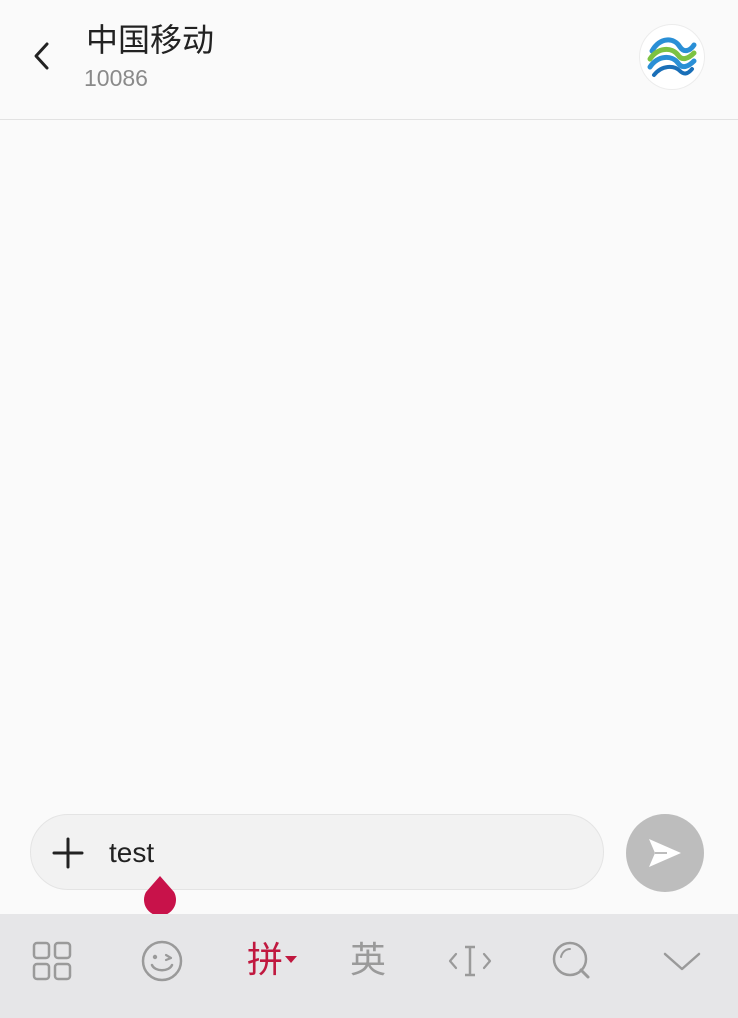 This screenshot has height=1018, width=738. I want to click on add-attachment-button, so click(68, 853).